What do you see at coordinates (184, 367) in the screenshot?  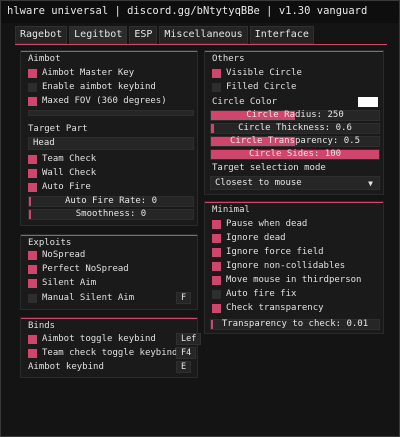 I see `aimbot-keybind-button: E` at bounding box center [184, 367].